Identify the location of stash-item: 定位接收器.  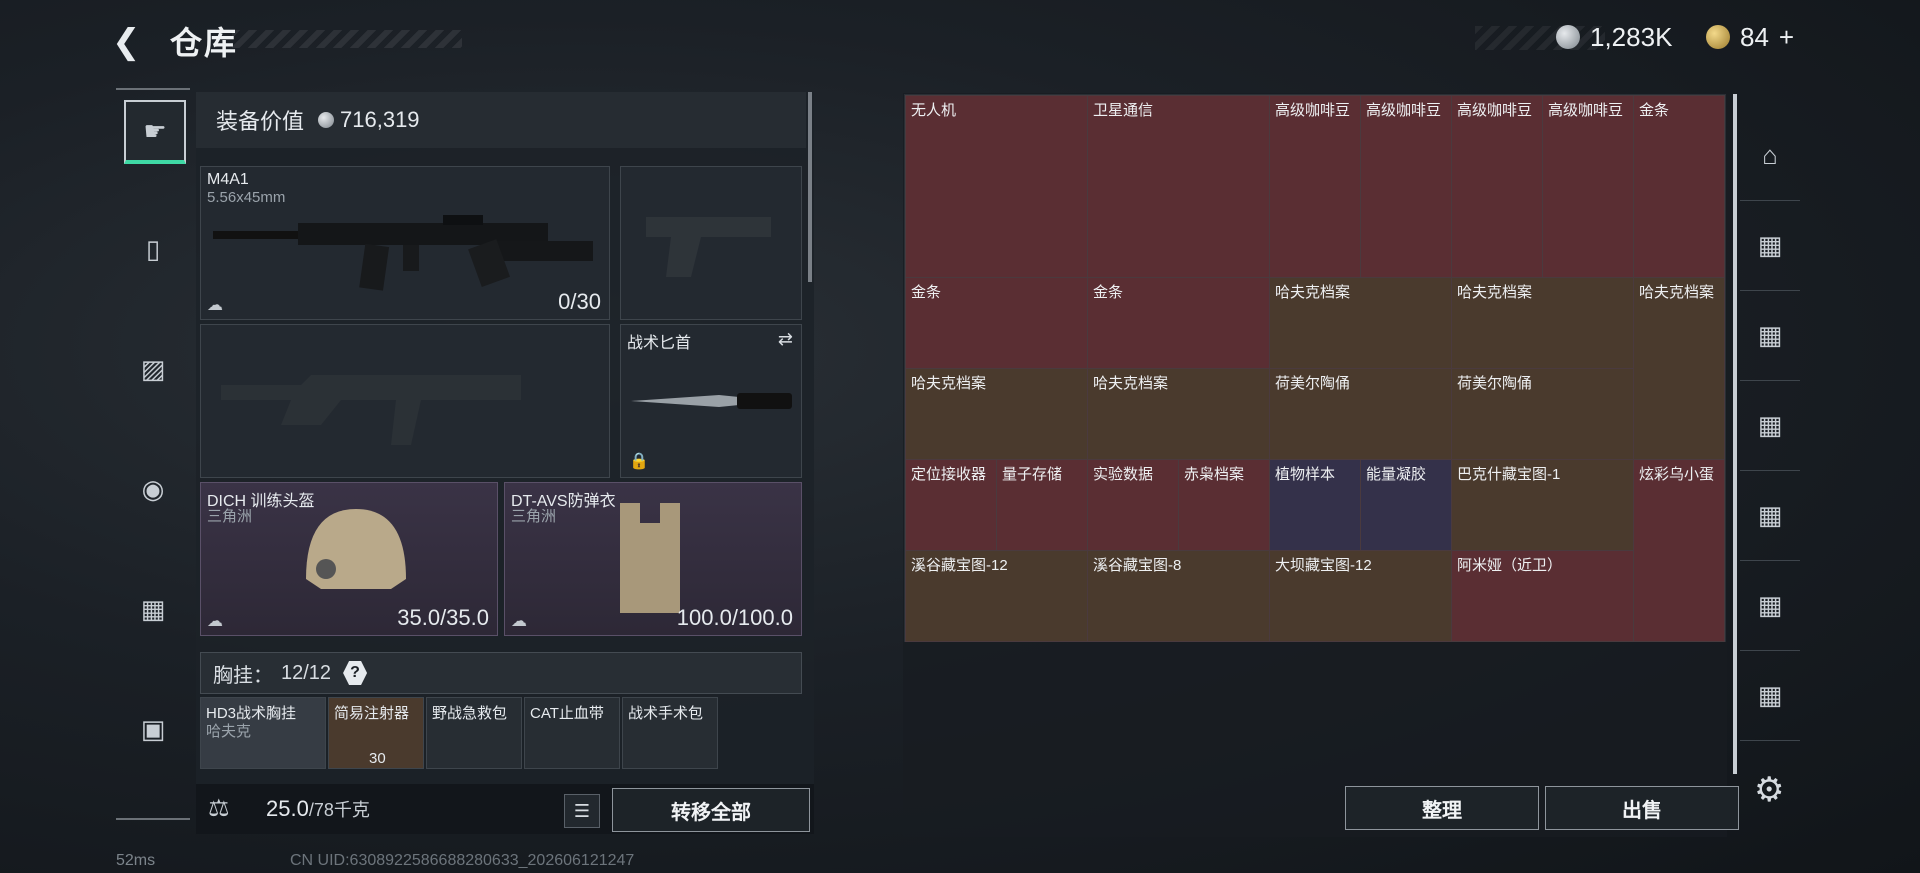
(951, 505).